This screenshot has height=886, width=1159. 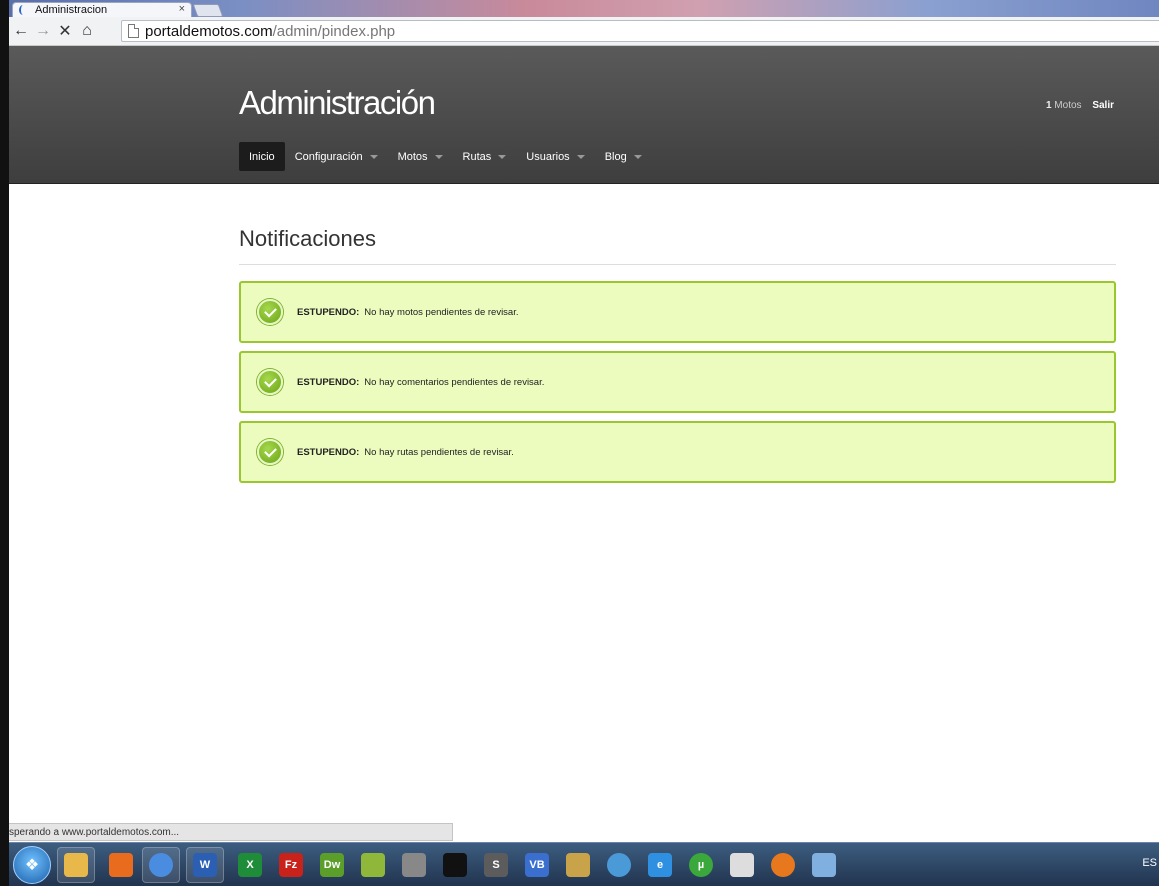 I want to click on nav-item-label: Rutas, so click(x=477, y=156).